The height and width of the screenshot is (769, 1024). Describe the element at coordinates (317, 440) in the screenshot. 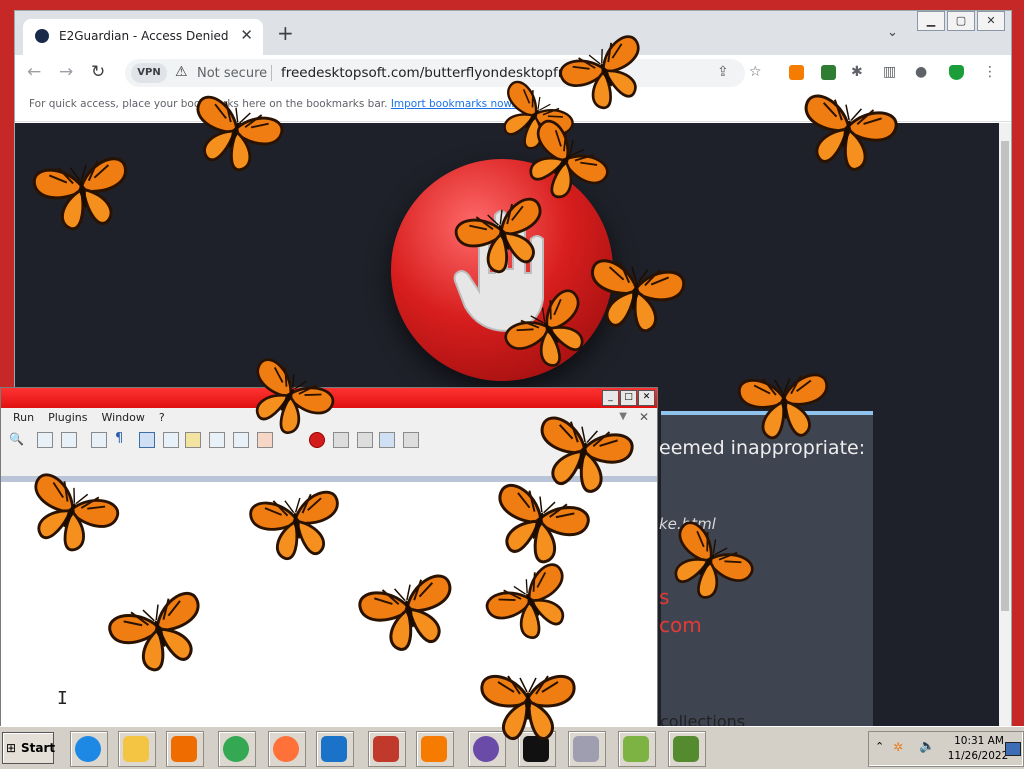

I see `record-macro-icon` at that location.